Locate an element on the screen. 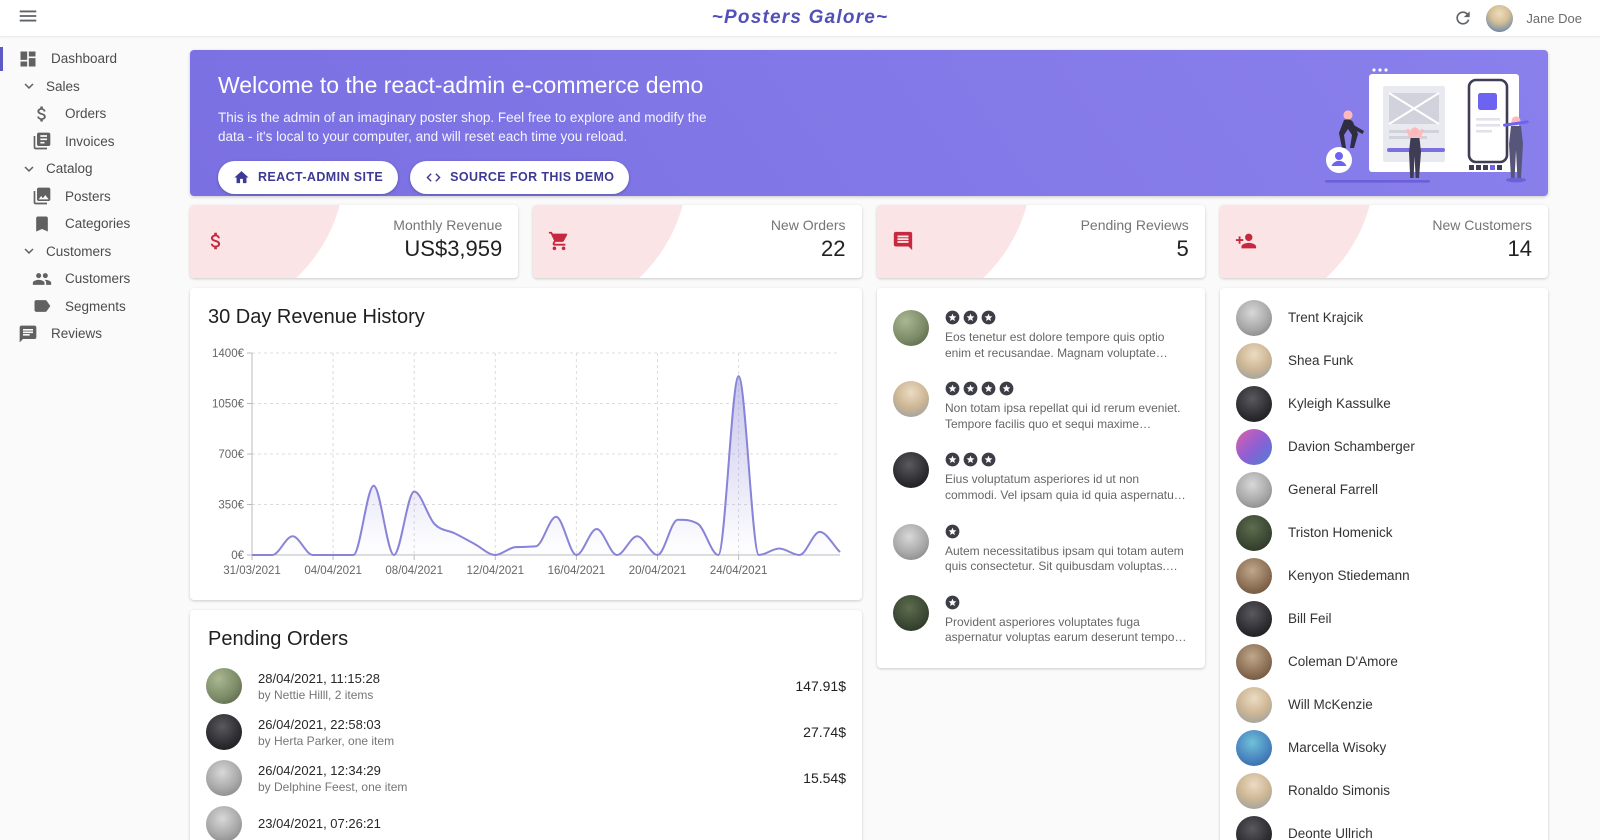 This screenshot has width=1600, height=840. sidebar-item-categories: Categories is located at coordinates (95, 224).